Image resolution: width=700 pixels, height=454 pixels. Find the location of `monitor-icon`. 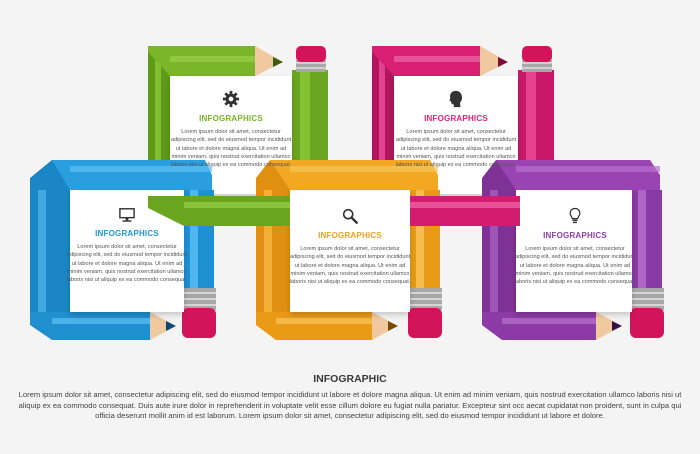

monitor-icon is located at coordinates (127, 215).